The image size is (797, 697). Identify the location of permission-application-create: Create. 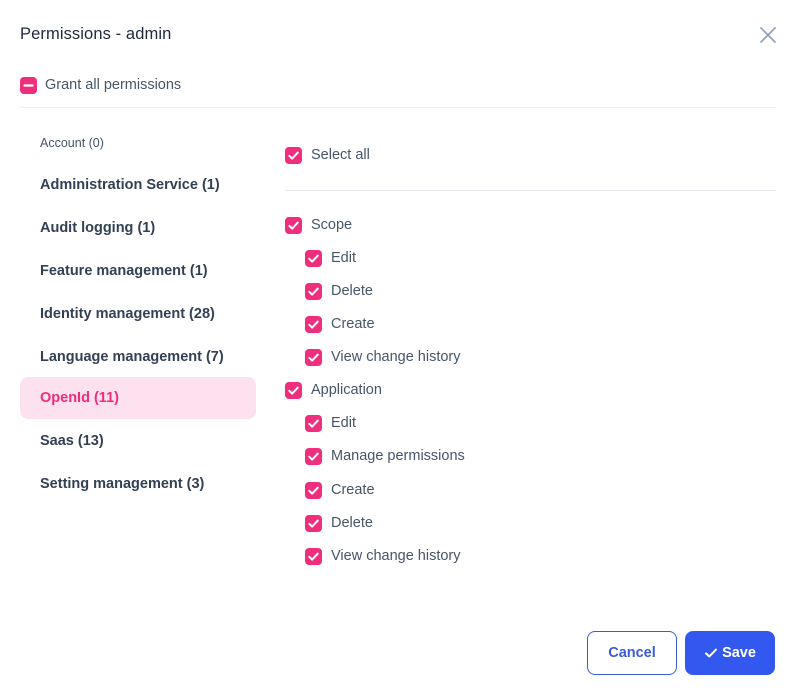
(340, 490).